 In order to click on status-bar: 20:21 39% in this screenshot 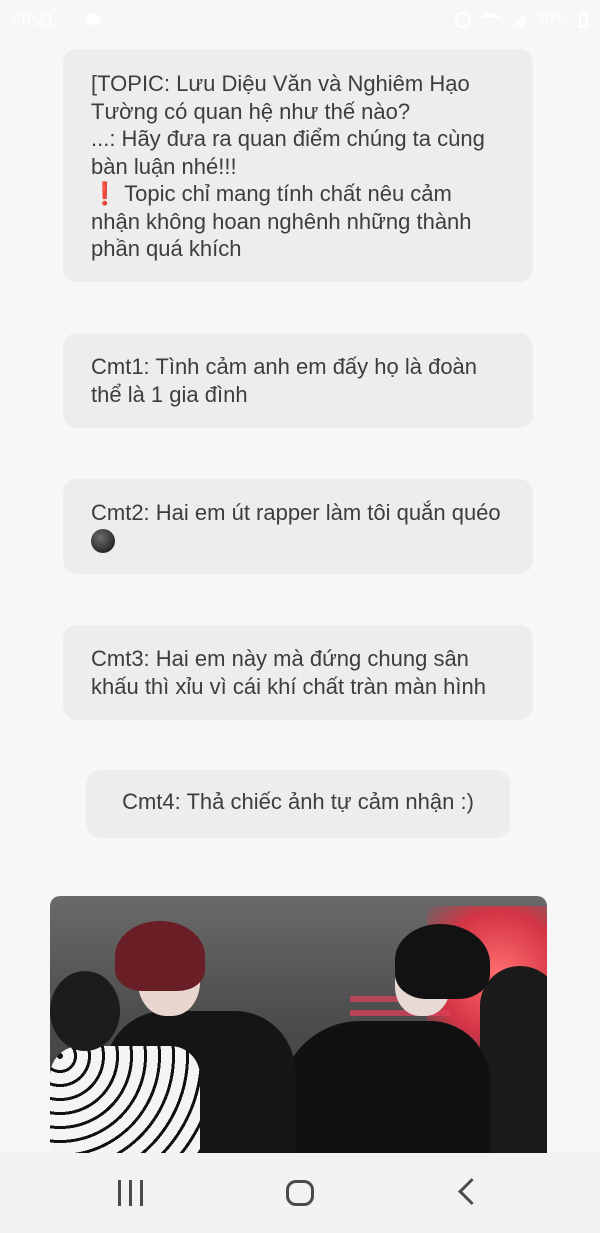, I will do `click(300, 21)`.